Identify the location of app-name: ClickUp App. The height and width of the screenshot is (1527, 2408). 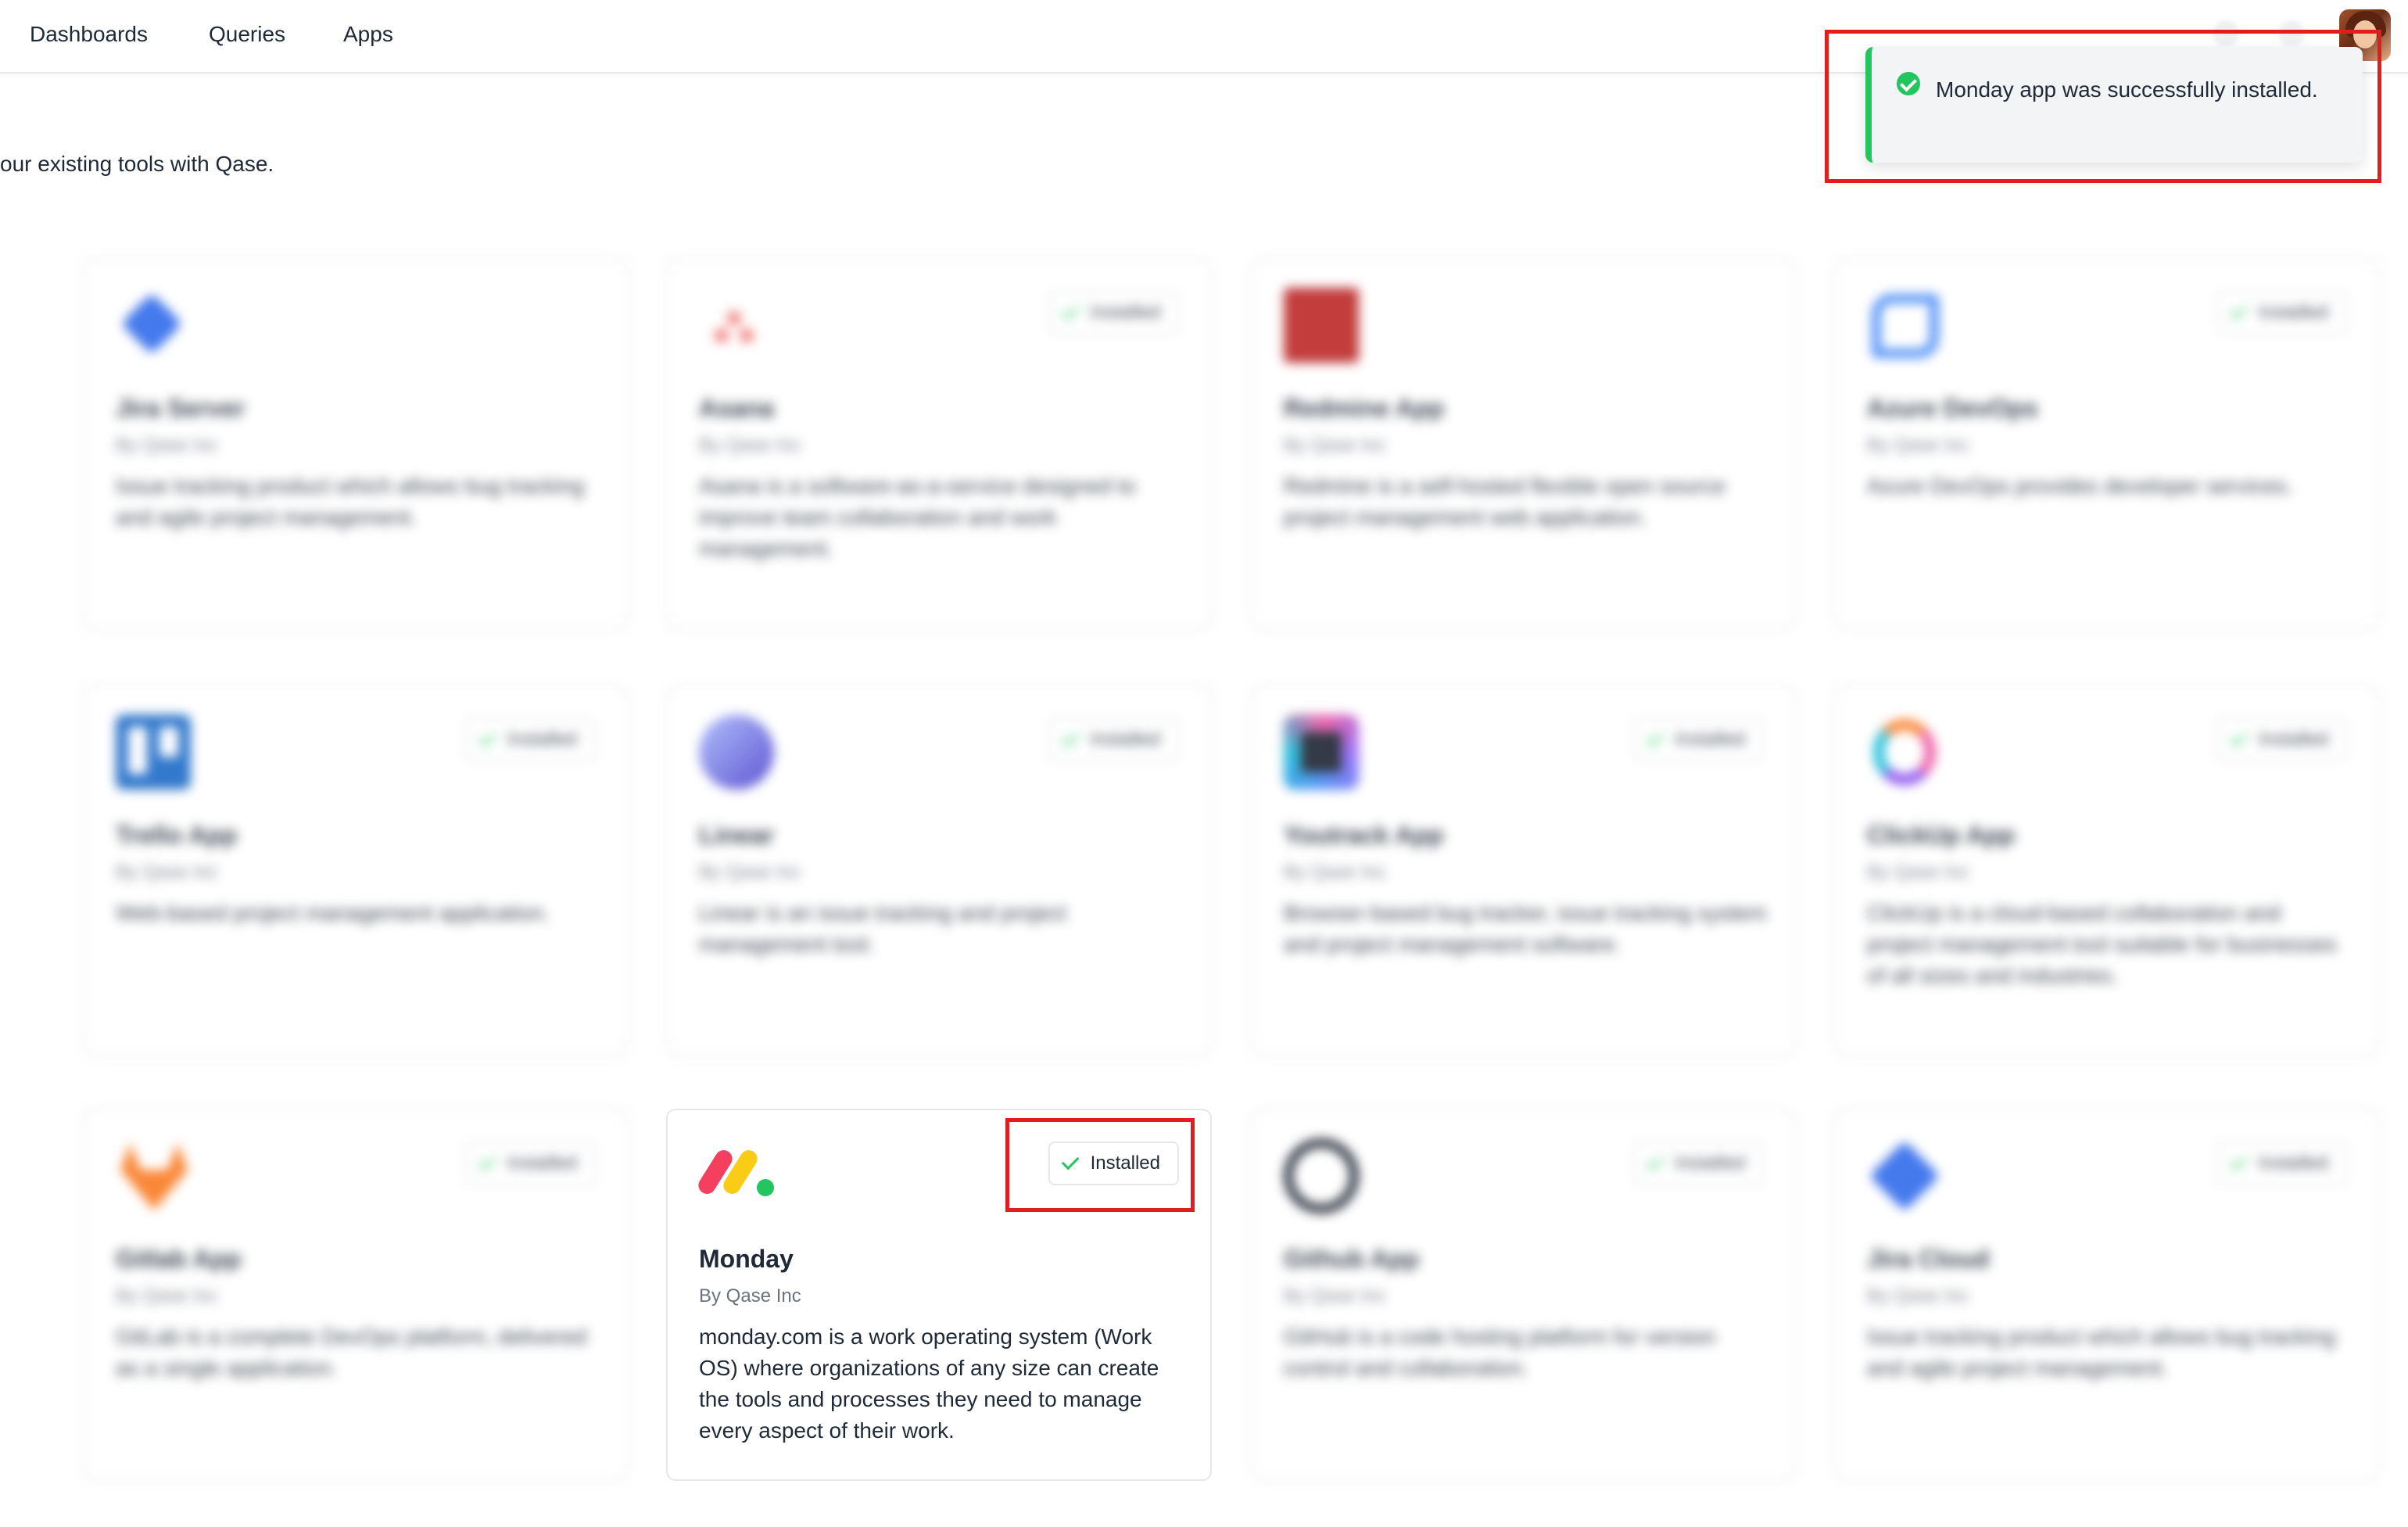
(1942, 835).